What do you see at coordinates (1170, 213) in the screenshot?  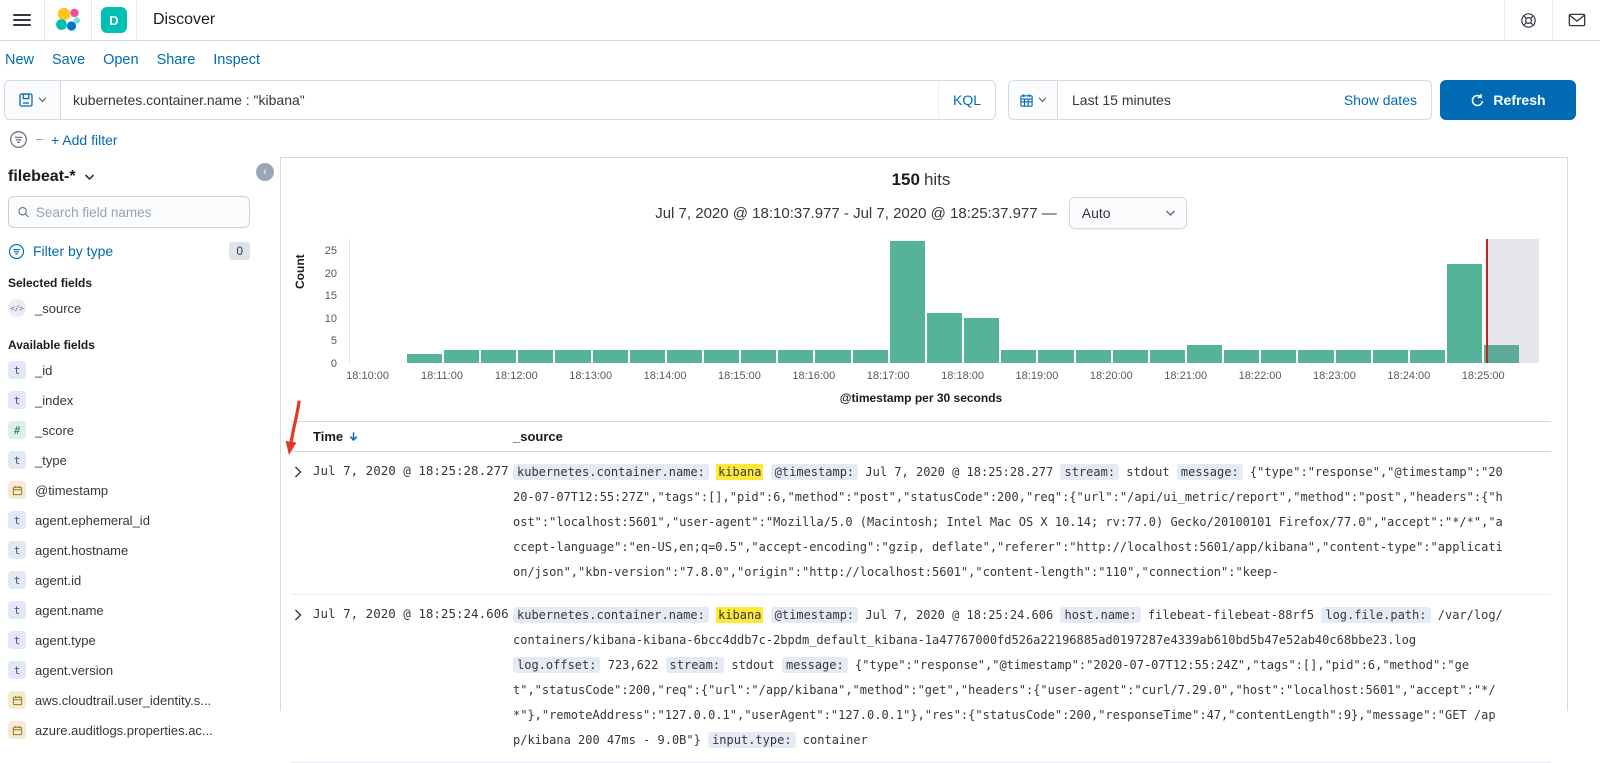 I see `chevron-down-icon` at bounding box center [1170, 213].